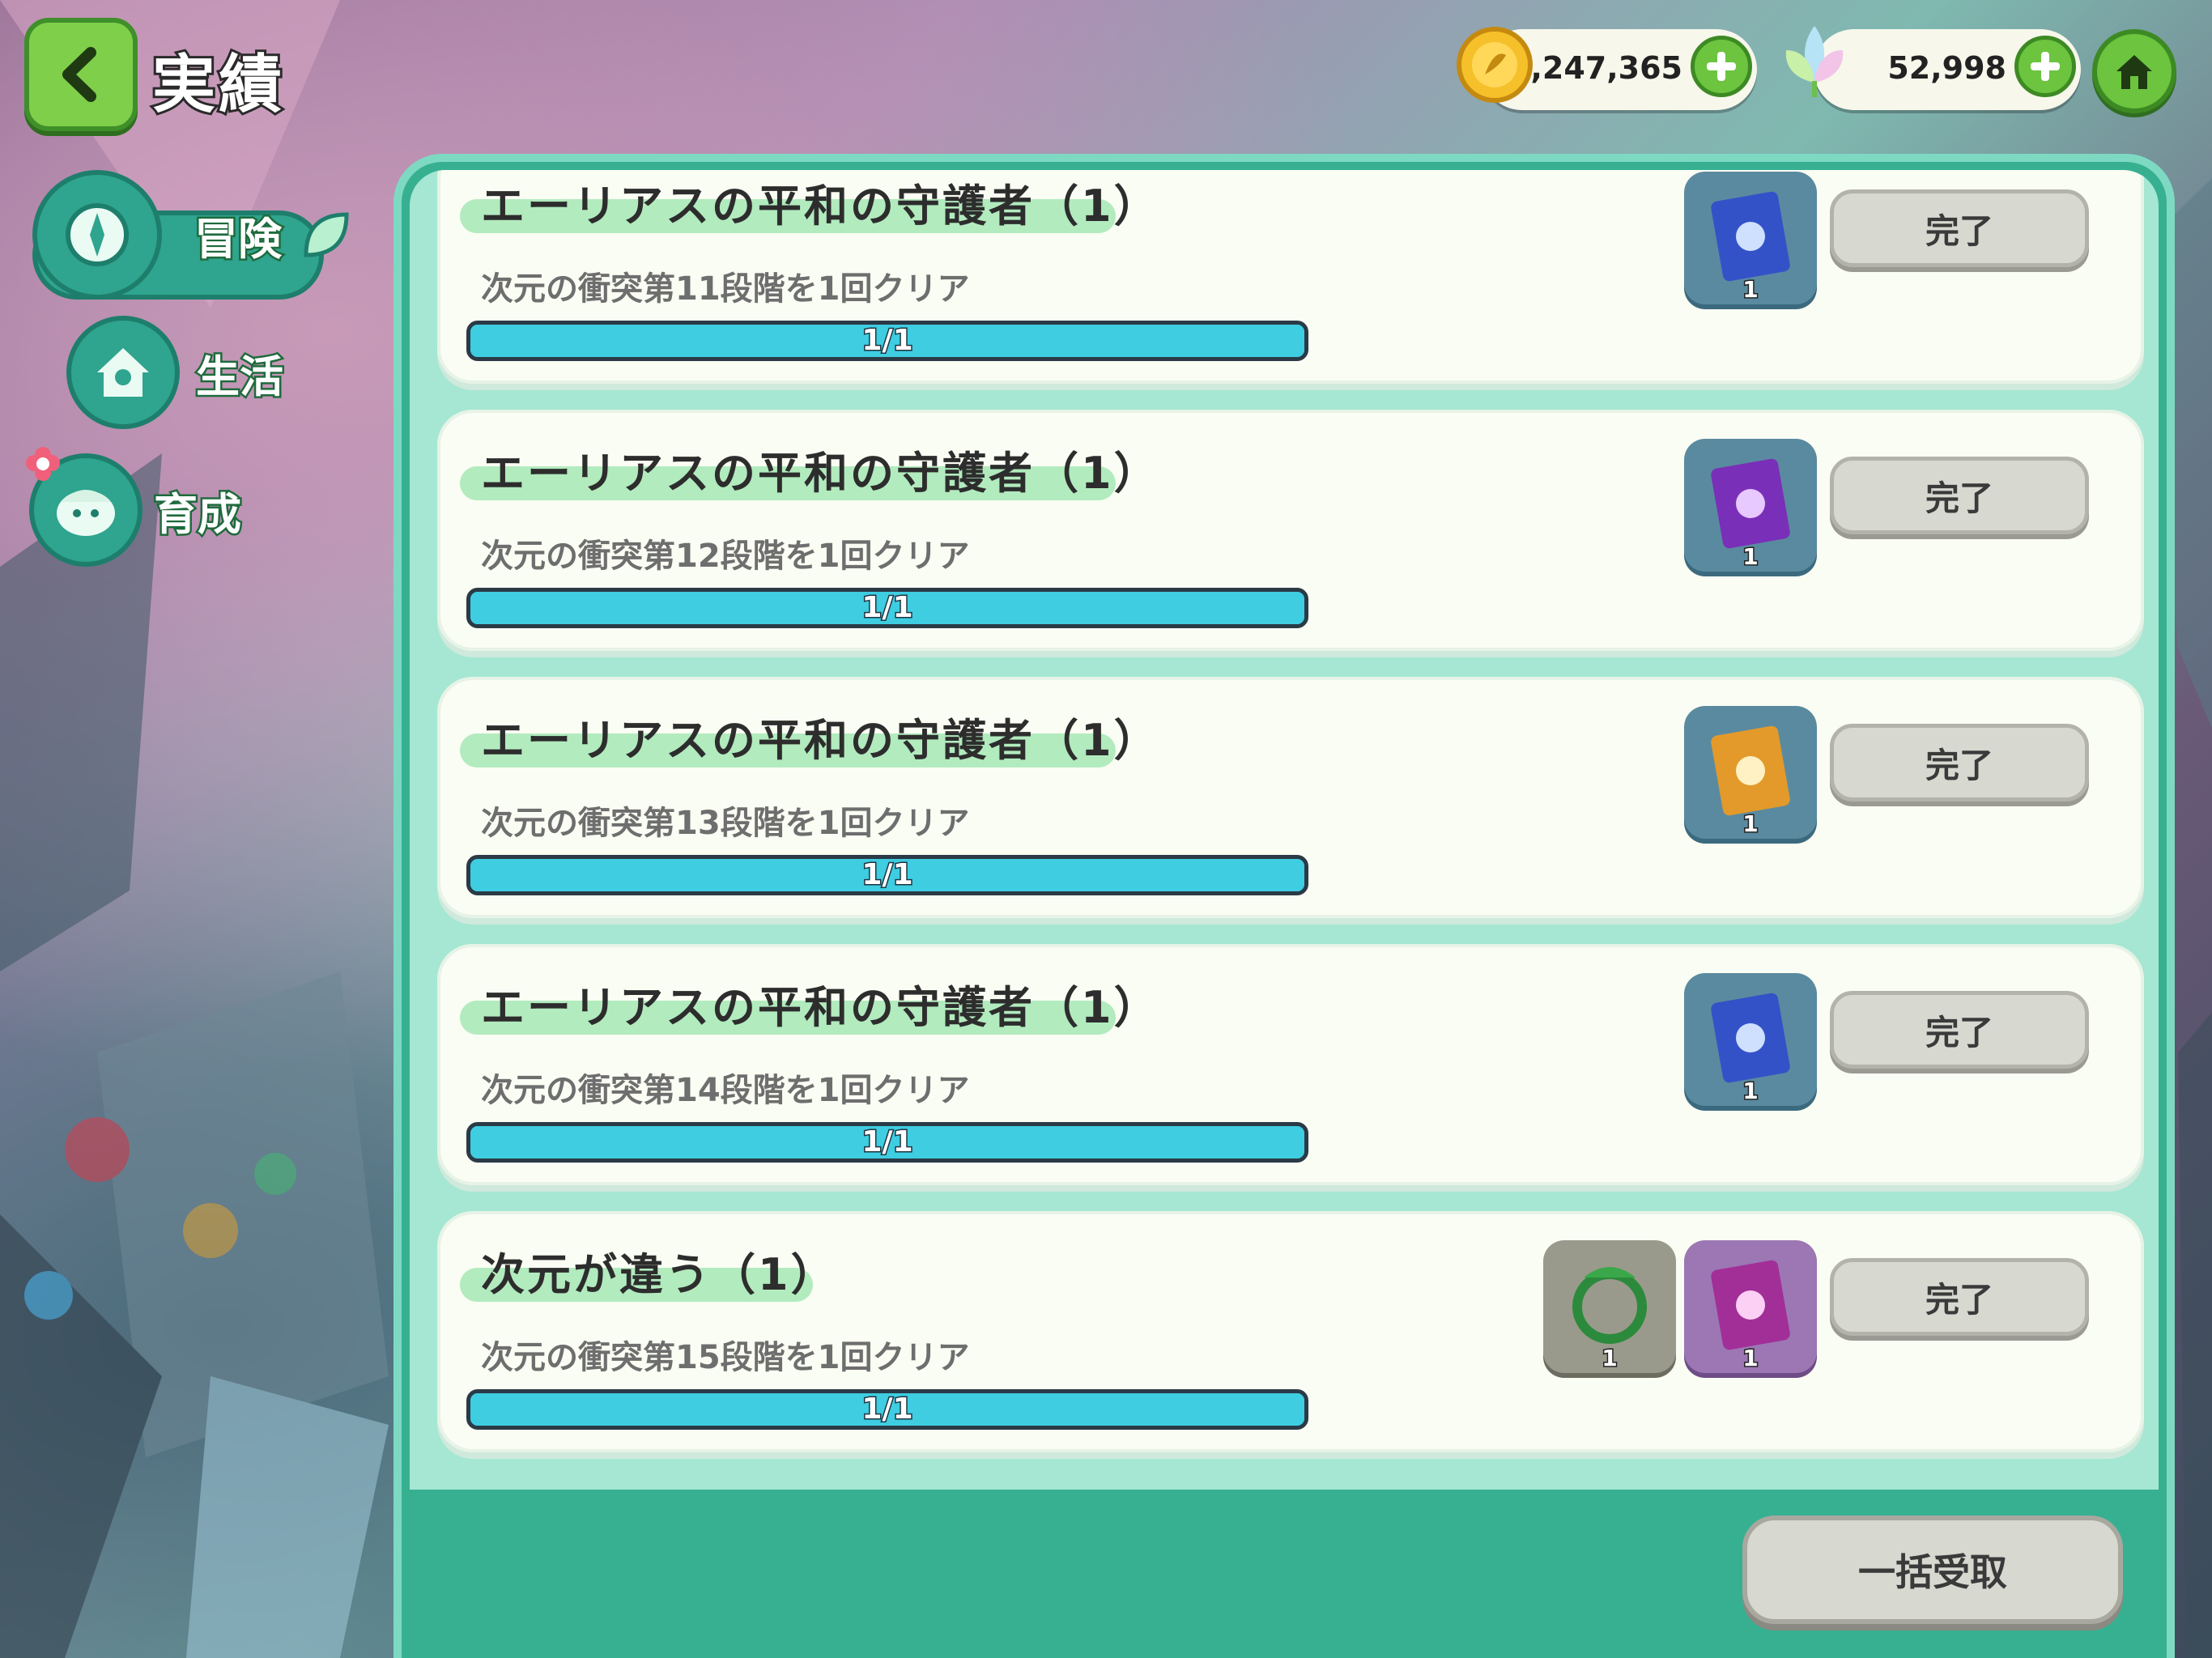 The image size is (2212, 1658). What do you see at coordinates (123, 372) in the screenshot?
I see `house-icon` at bounding box center [123, 372].